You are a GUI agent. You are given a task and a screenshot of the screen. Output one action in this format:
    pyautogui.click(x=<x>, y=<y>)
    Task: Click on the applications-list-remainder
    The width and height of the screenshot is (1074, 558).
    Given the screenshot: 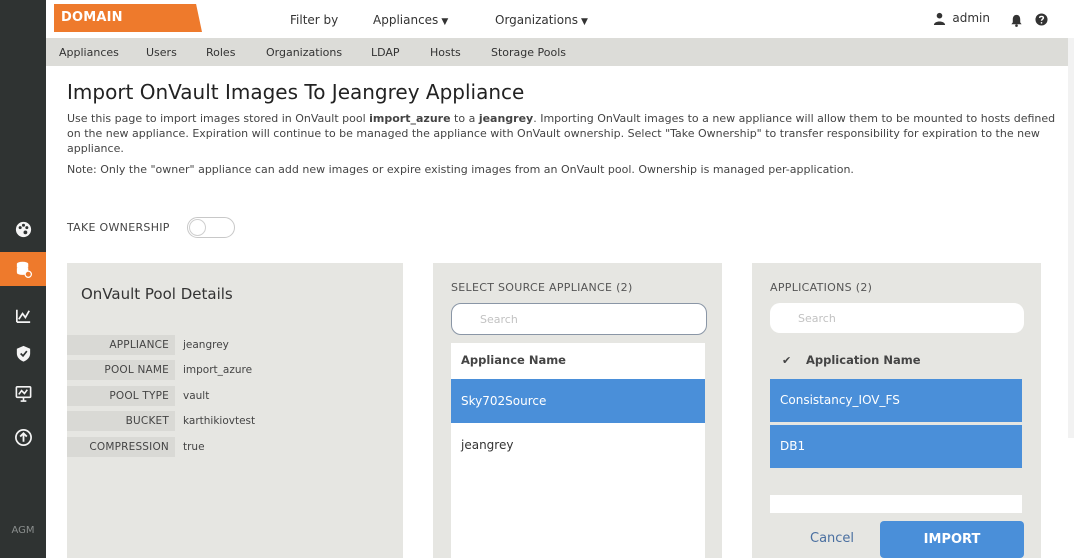 What is the action you would take?
    pyautogui.click(x=896, y=504)
    